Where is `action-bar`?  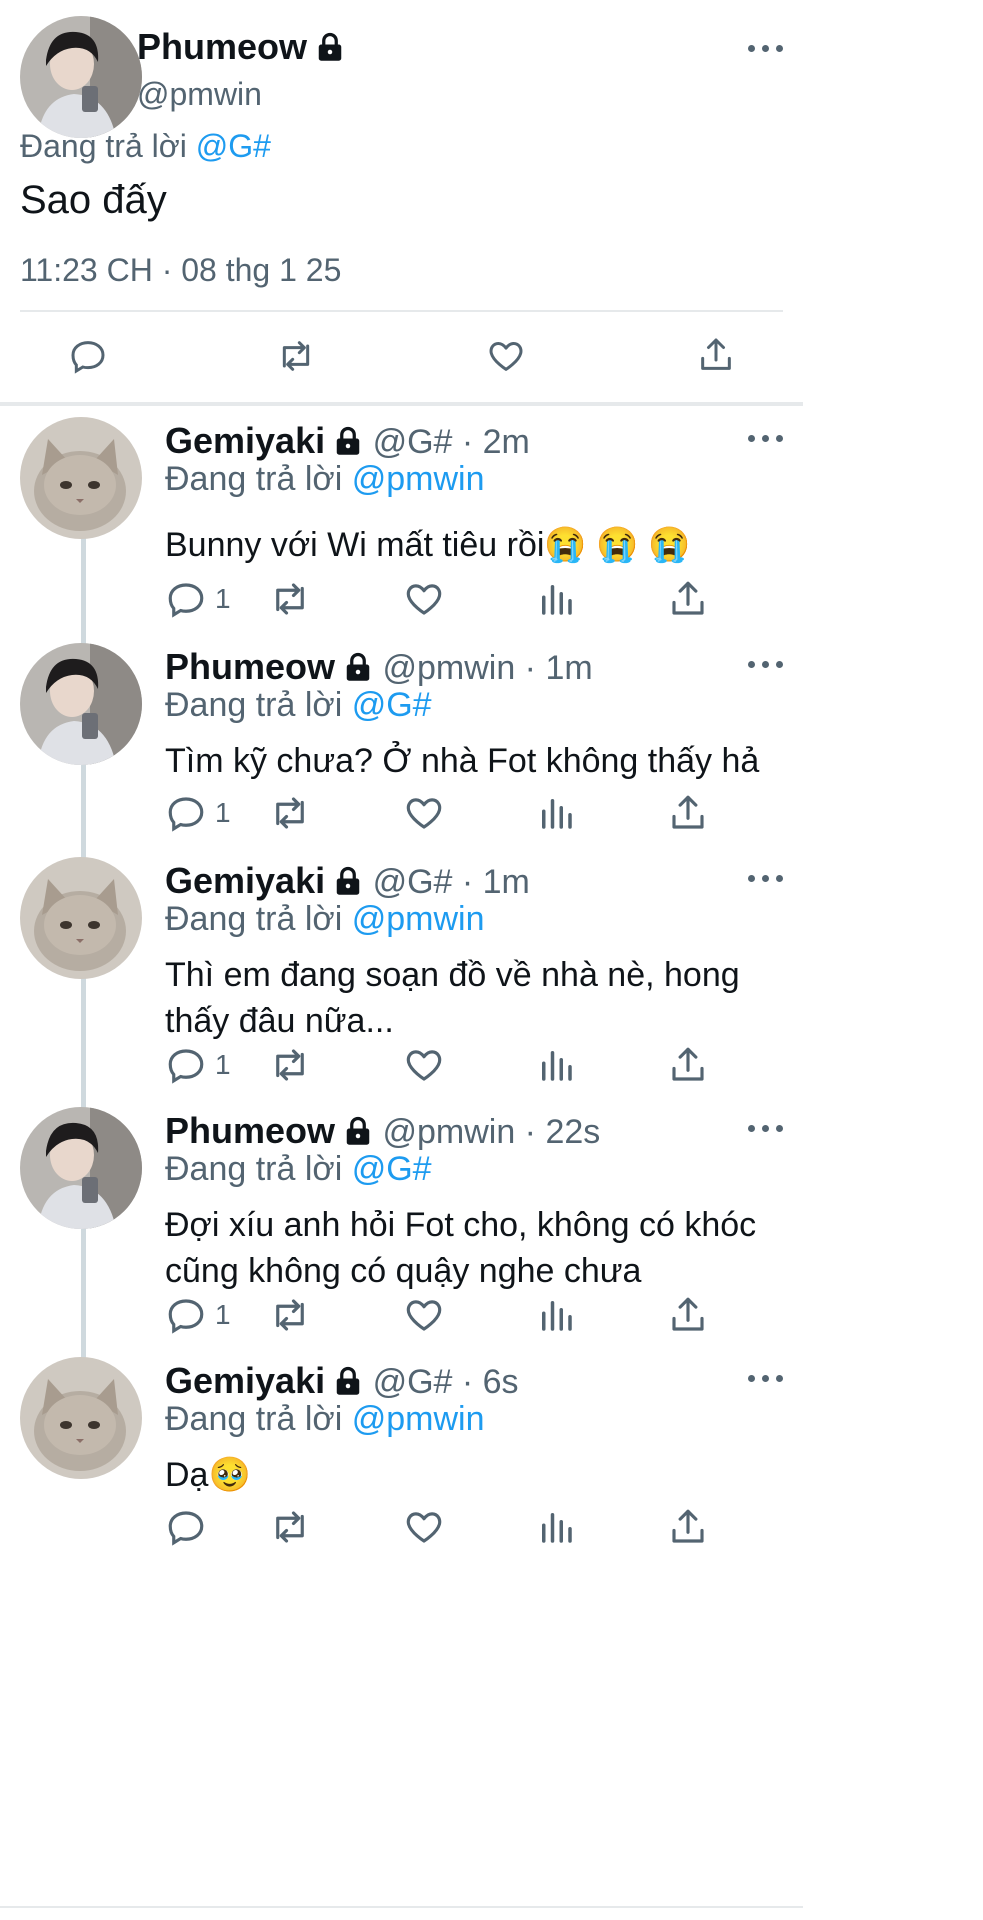
action-bar is located at coordinates (515, 1527).